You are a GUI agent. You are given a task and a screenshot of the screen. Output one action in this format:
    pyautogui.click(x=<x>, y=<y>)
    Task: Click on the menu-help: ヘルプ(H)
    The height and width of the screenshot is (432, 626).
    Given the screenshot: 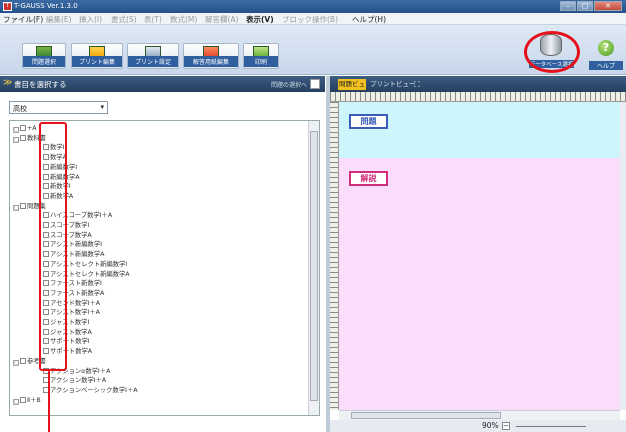 What is the action you would take?
    pyautogui.click(x=369, y=19)
    